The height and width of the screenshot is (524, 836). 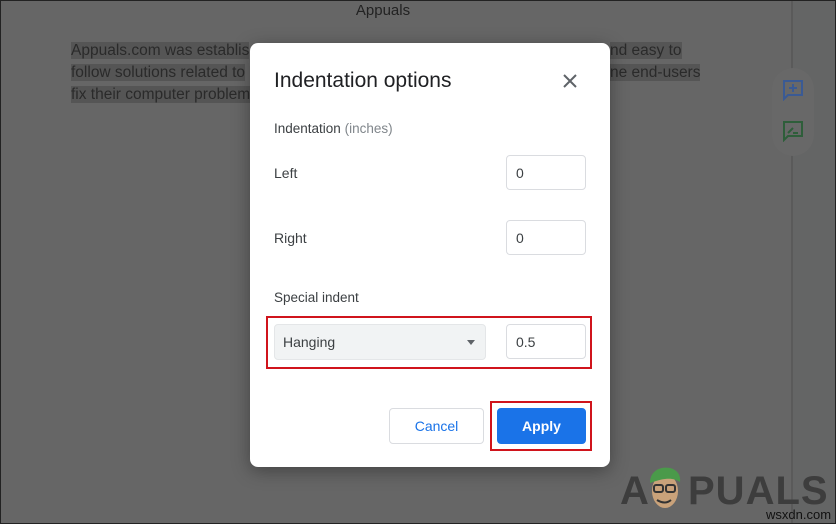 I want to click on document-title: Appuals, so click(x=383, y=10).